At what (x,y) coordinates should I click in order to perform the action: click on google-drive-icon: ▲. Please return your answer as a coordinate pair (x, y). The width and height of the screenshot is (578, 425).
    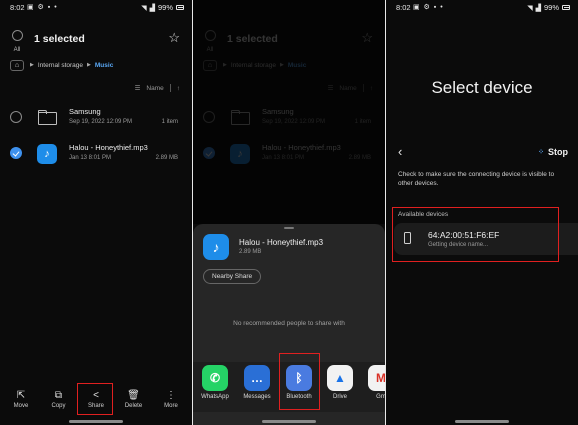
    Looking at the image, I should click on (340, 378).